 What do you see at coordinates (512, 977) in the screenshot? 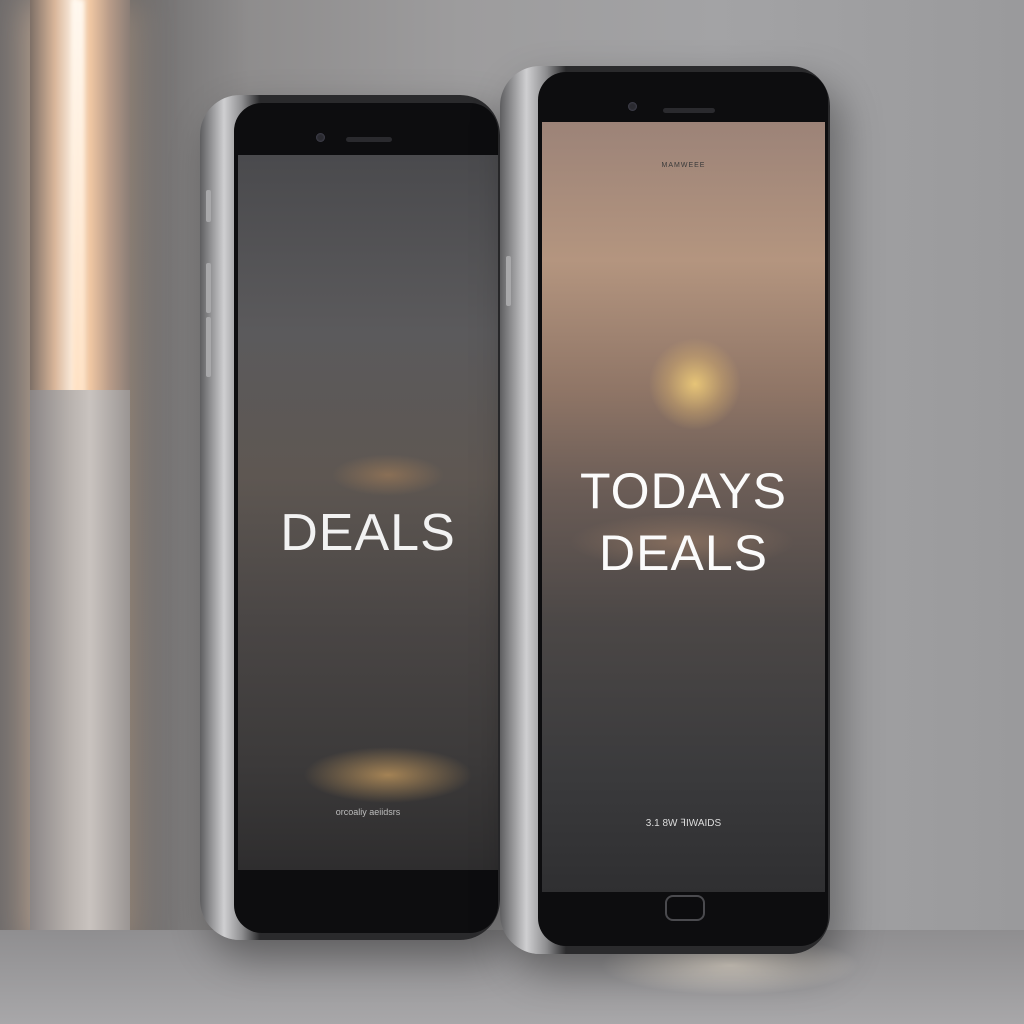
I see `floor` at bounding box center [512, 977].